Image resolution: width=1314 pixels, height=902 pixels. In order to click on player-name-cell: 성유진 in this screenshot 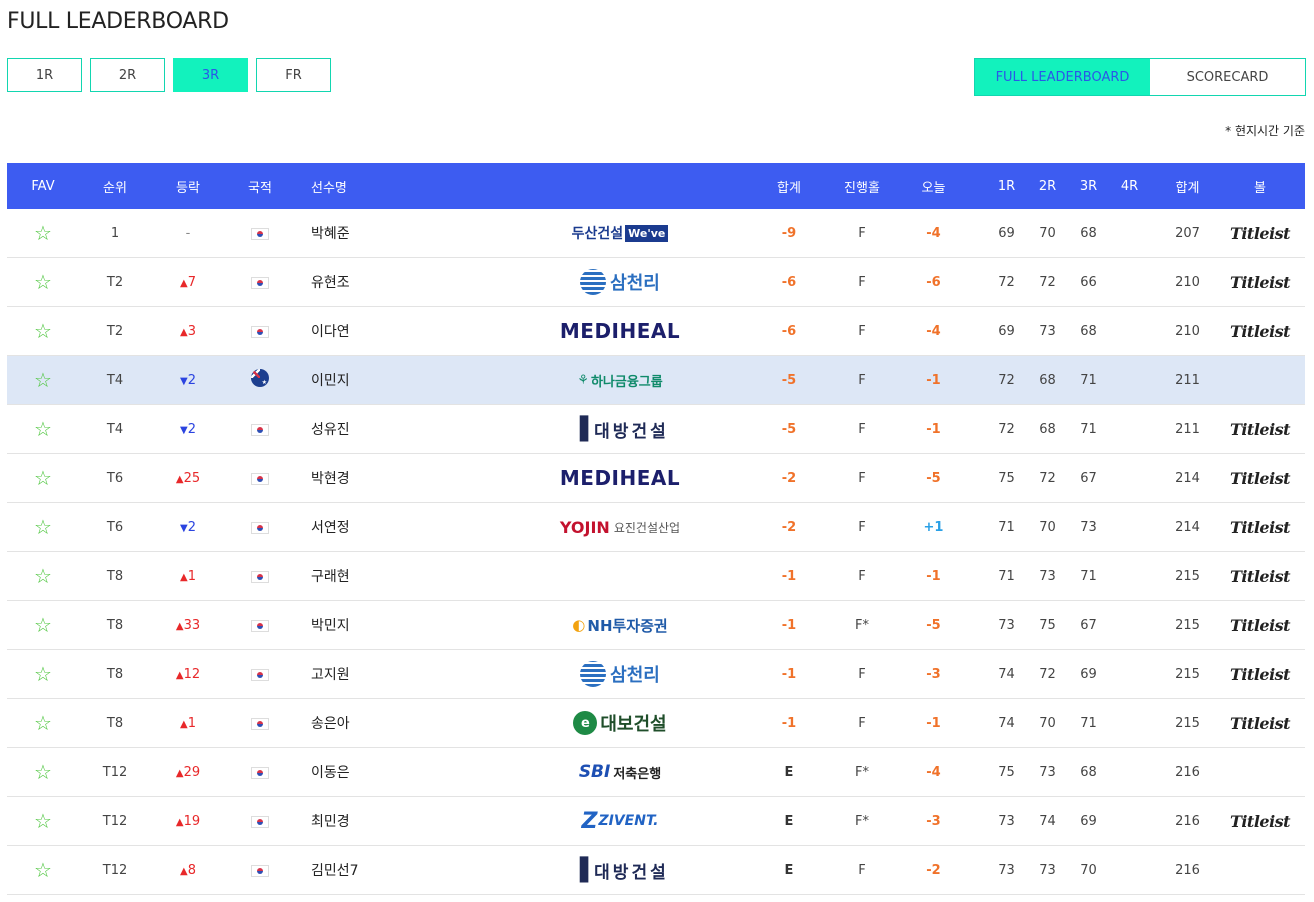, I will do `click(400, 429)`.